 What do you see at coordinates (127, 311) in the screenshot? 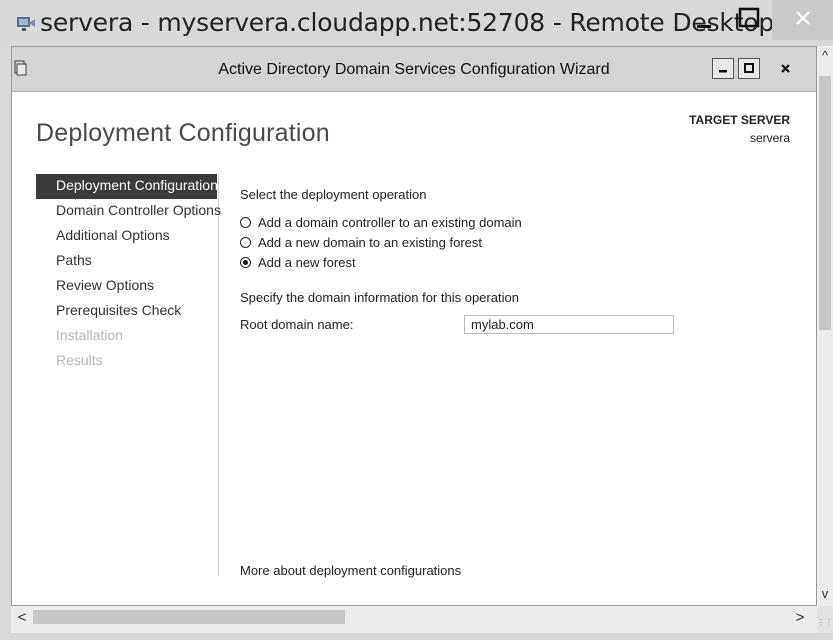
I see `nav-item-prerequisites-check: Prerequisites Check` at bounding box center [127, 311].